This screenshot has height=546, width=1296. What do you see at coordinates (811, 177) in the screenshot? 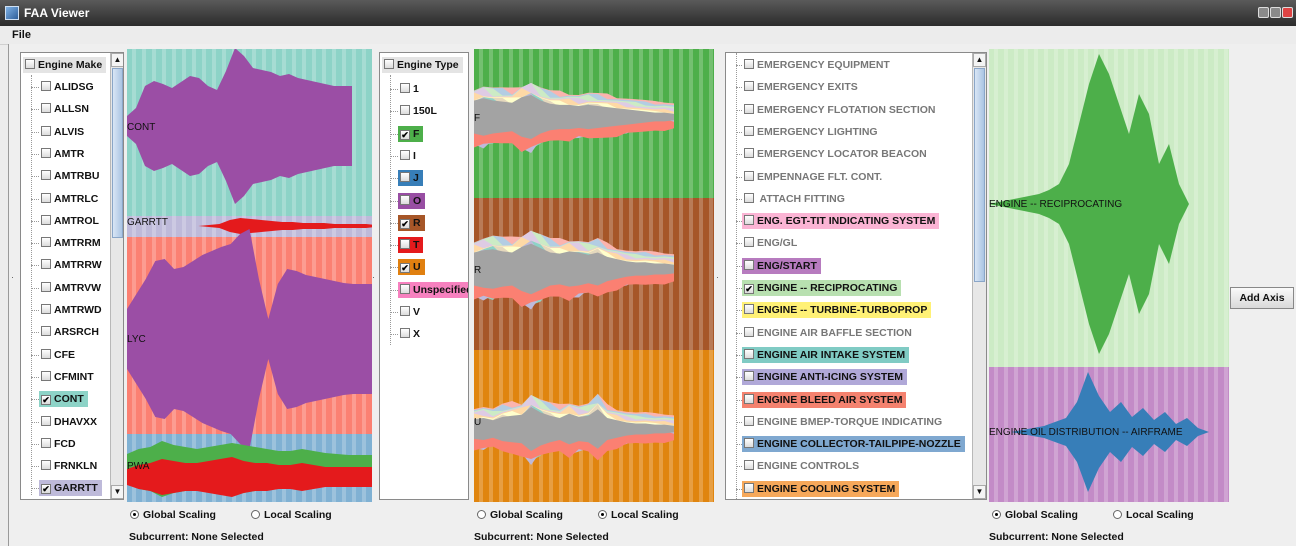
I see `system-item: EMPENNAGE FLT. CONT.` at bounding box center [811, 177].